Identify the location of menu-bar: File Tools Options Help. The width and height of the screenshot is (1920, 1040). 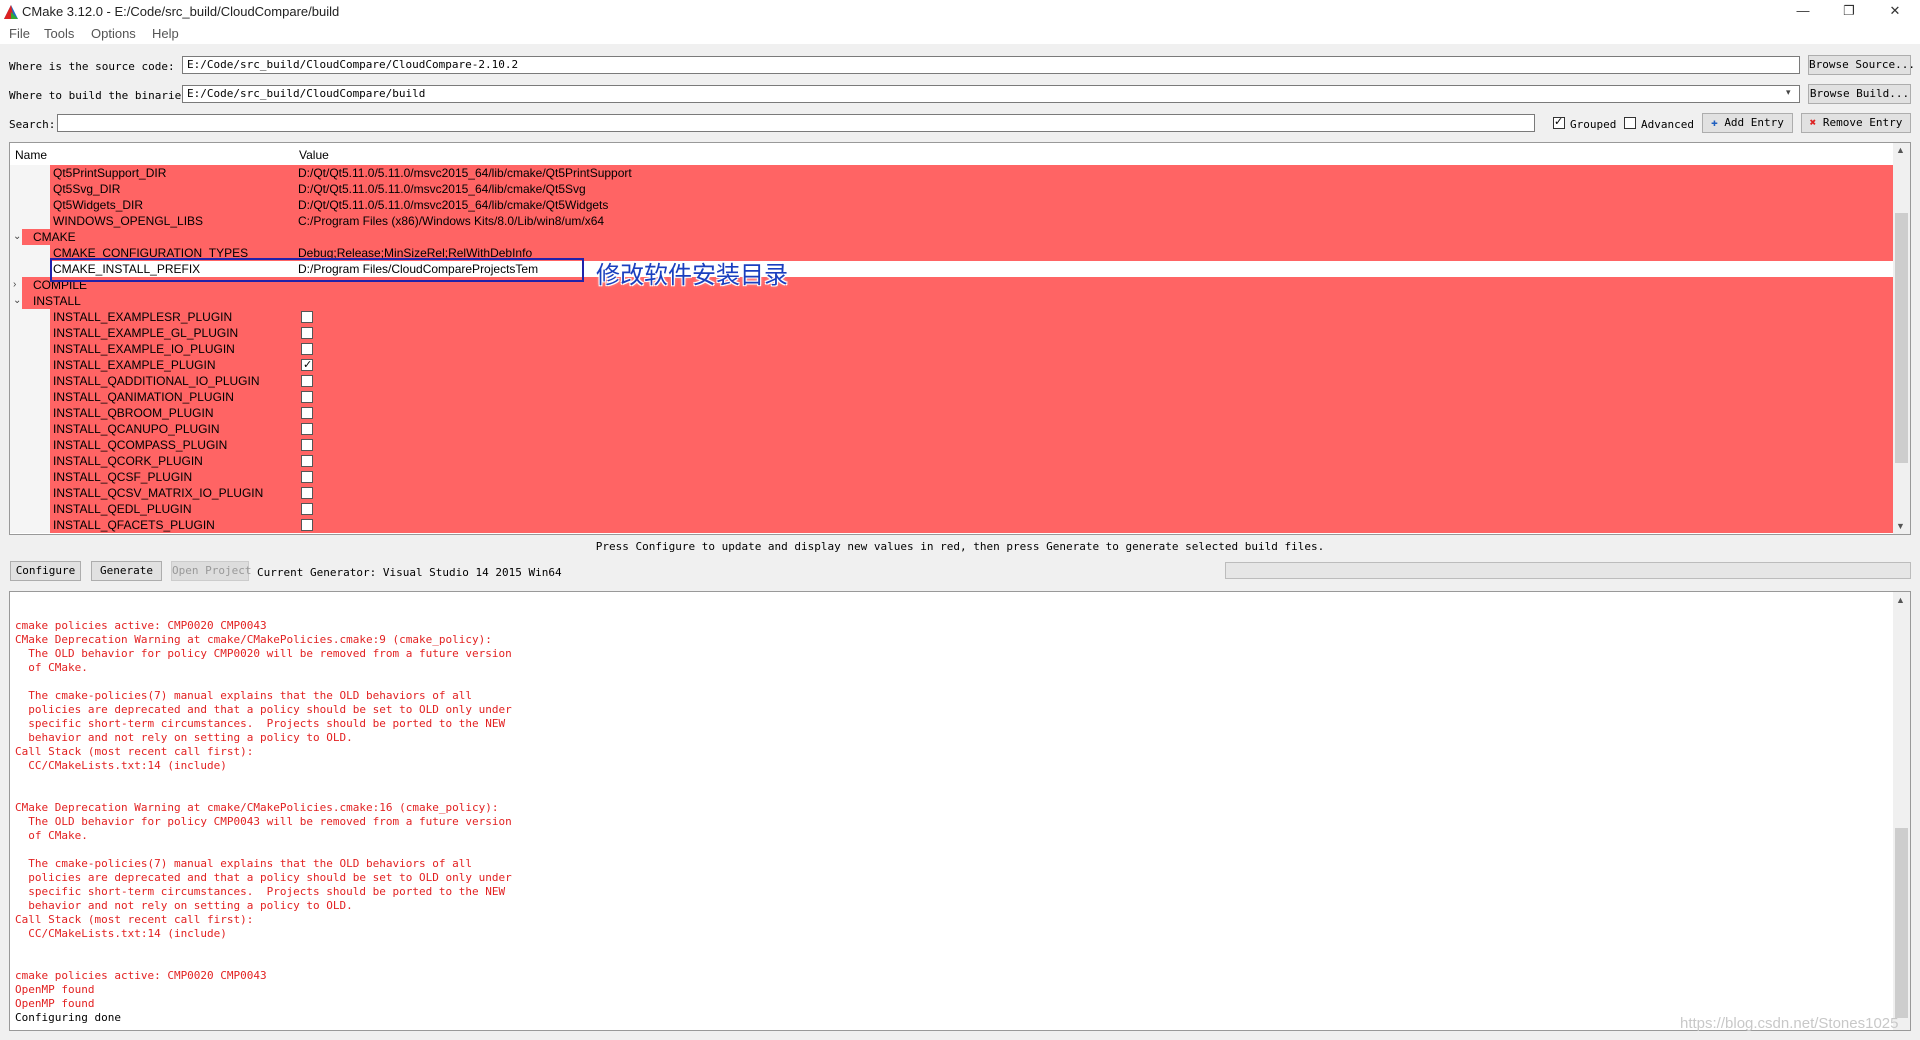
(960, 34).